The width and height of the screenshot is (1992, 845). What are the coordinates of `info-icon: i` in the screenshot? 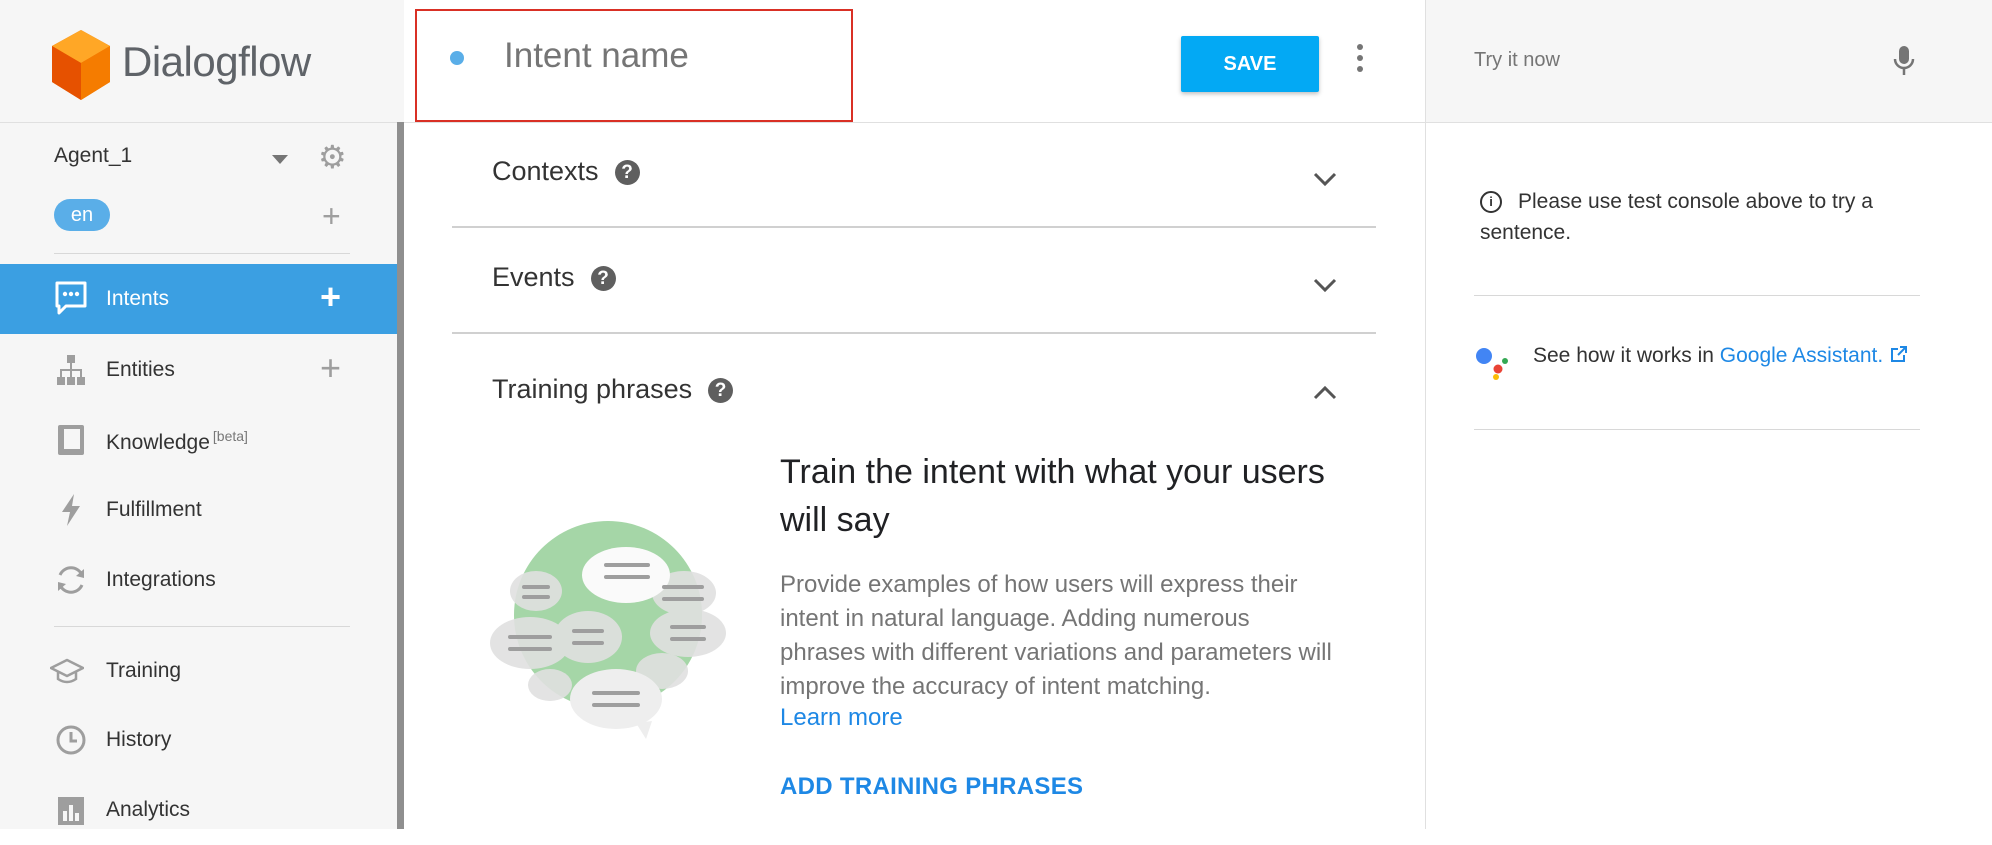 It's located at (1491, 202).